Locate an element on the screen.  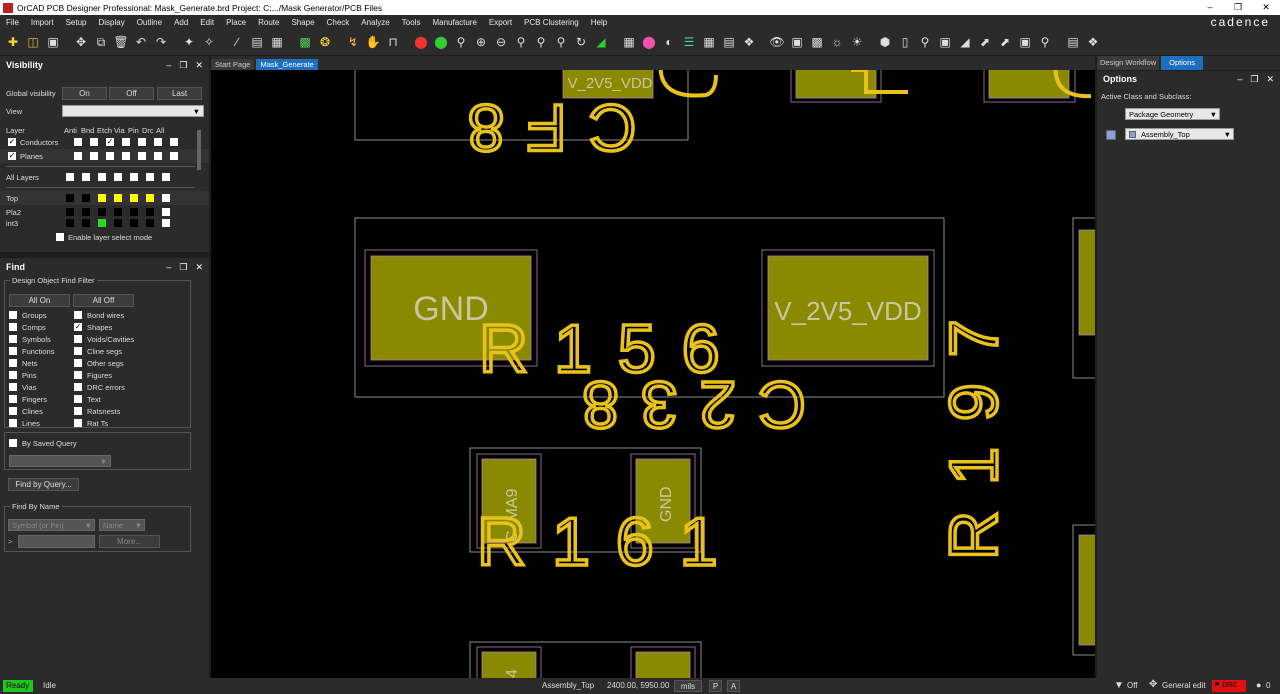
symbol-or-pin-dropdown: Symbol (or Pin) ▼ is located at coordinates (51, 525).